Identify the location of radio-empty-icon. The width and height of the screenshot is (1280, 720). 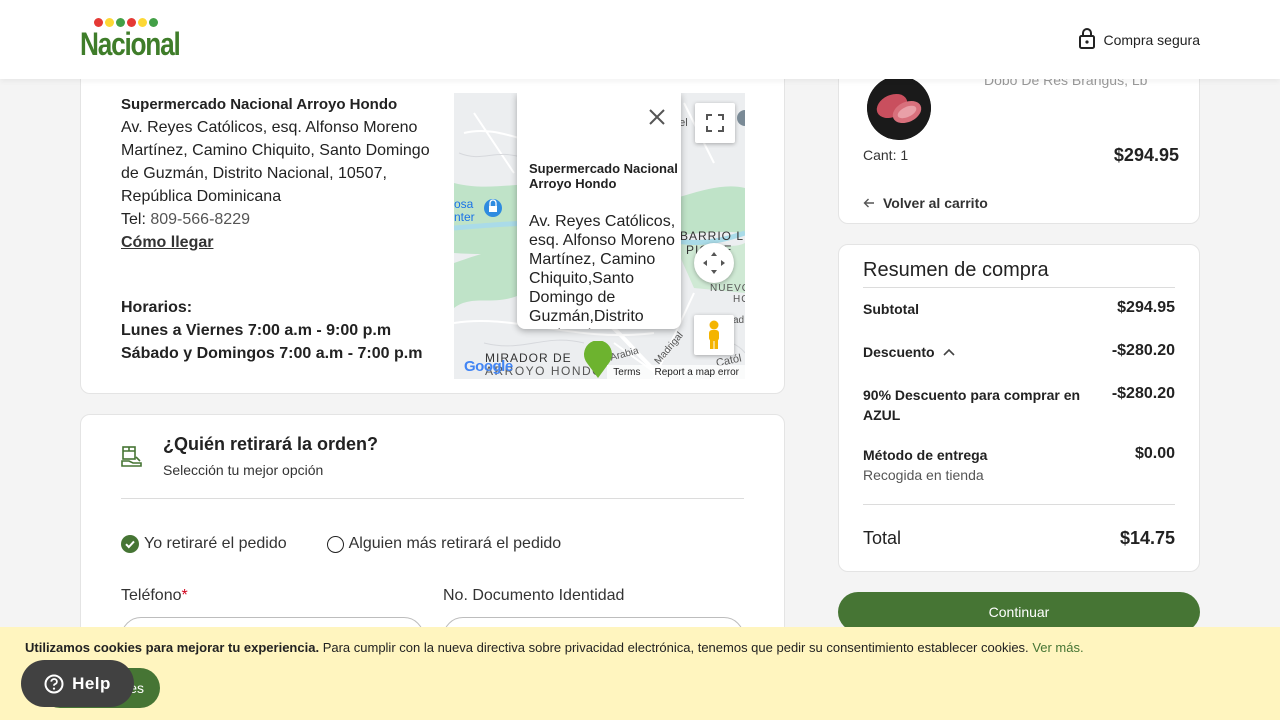
(335, 544).